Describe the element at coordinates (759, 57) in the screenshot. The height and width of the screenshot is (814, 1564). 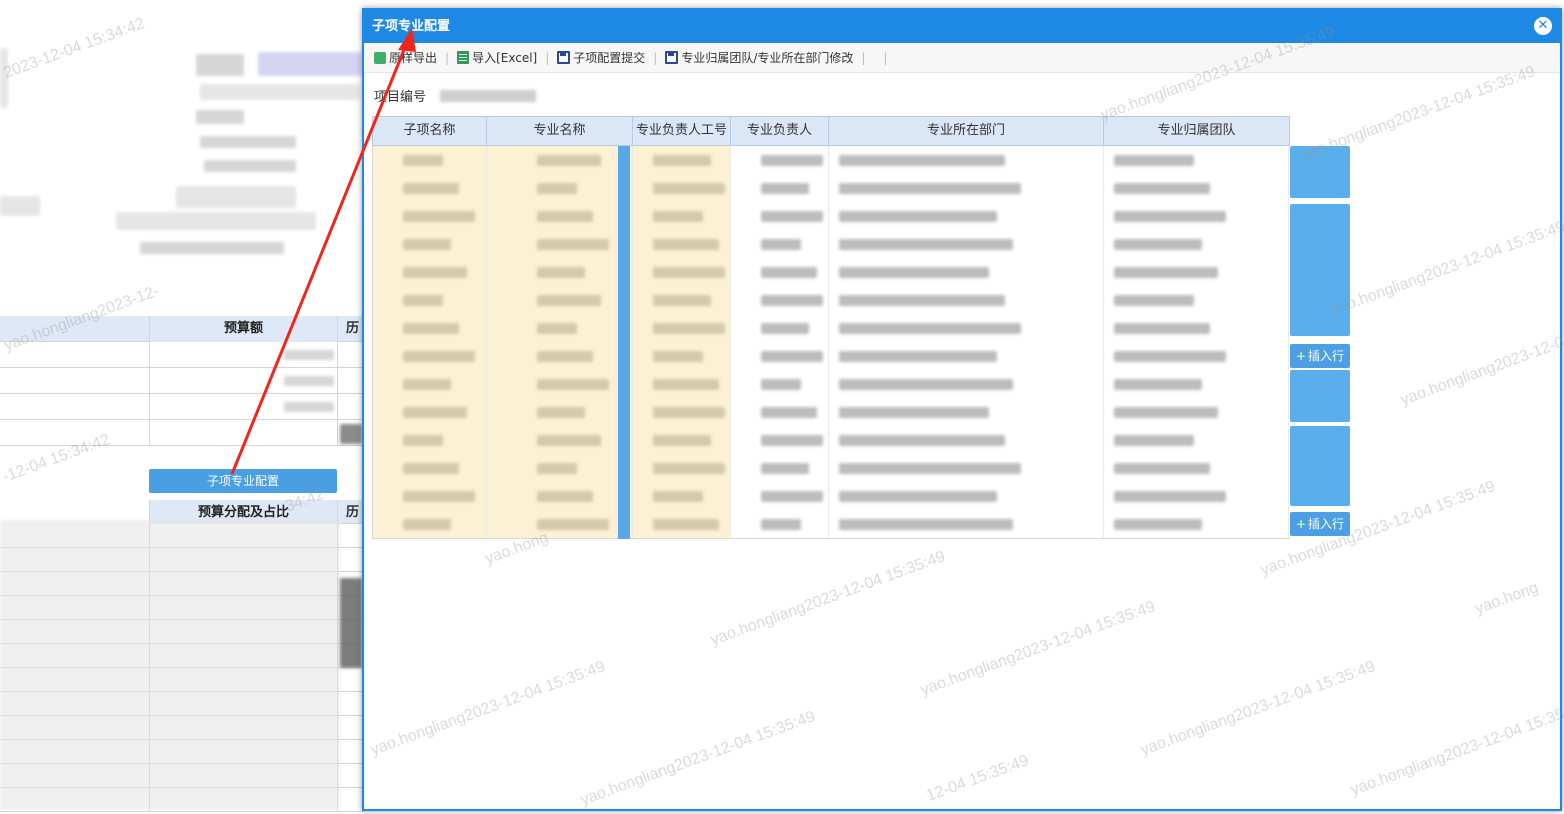
I see `modify-team-department-button: 专业归属团队/专业所在部门修改` at that location.